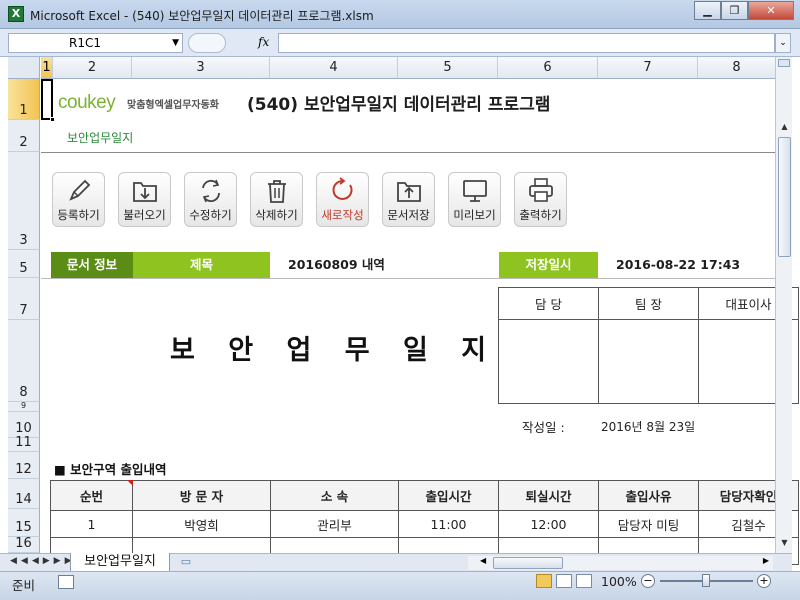  I want to click on monitor-icon, so click(475, 191).